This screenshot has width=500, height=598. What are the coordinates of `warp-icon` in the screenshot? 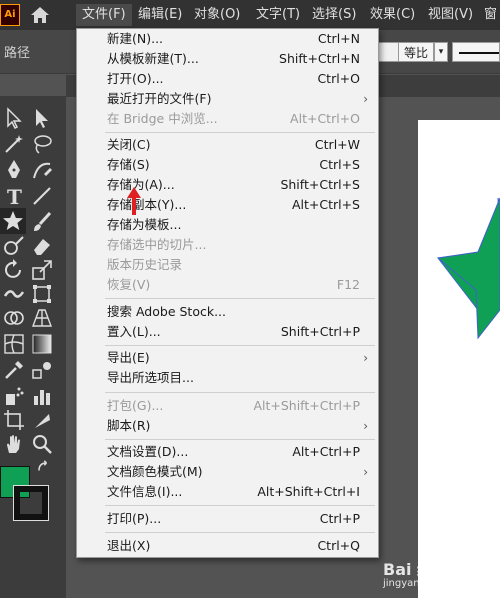 It's located at (14, 294).